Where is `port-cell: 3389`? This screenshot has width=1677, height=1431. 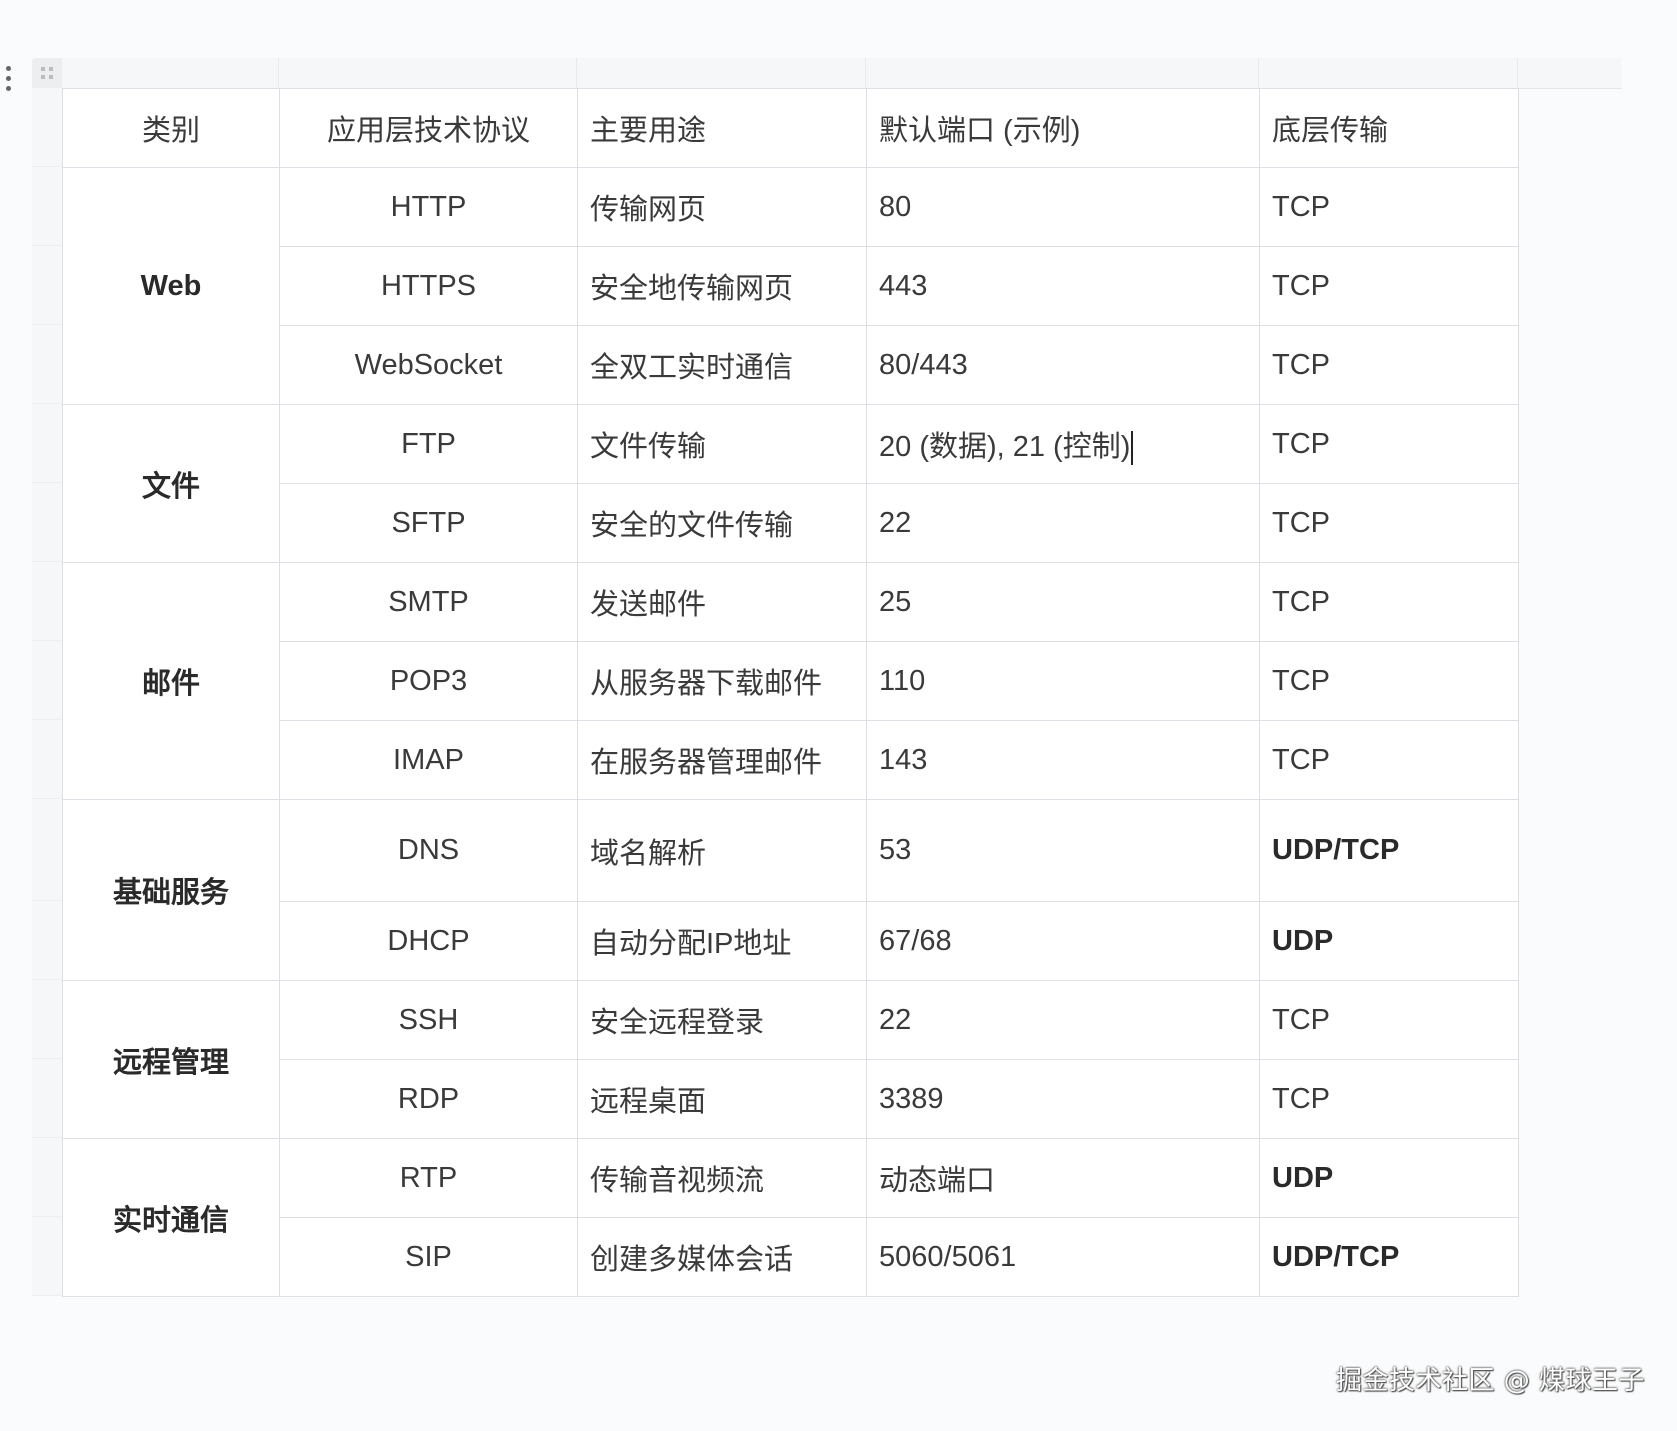
port-cell: 3389 is located at coordinates (1063, 1099).